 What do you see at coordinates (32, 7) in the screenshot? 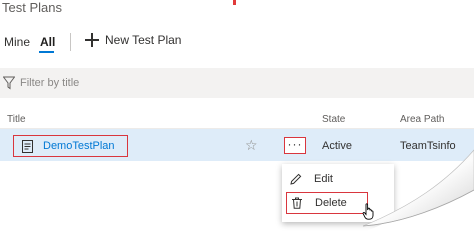
I see `page-title: Test Plans` at bounding box center [32, 7].